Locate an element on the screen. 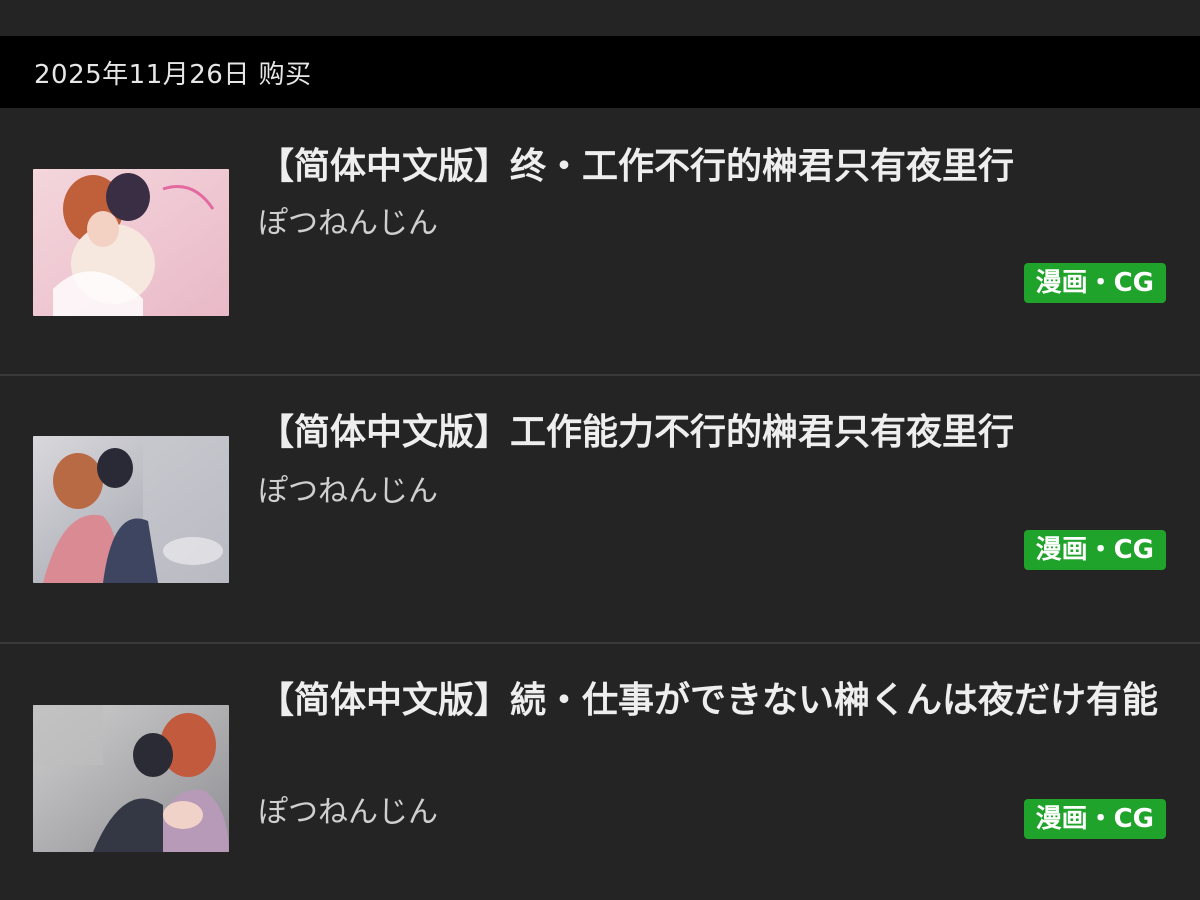  top-strip is located at coordinates (600, 18).